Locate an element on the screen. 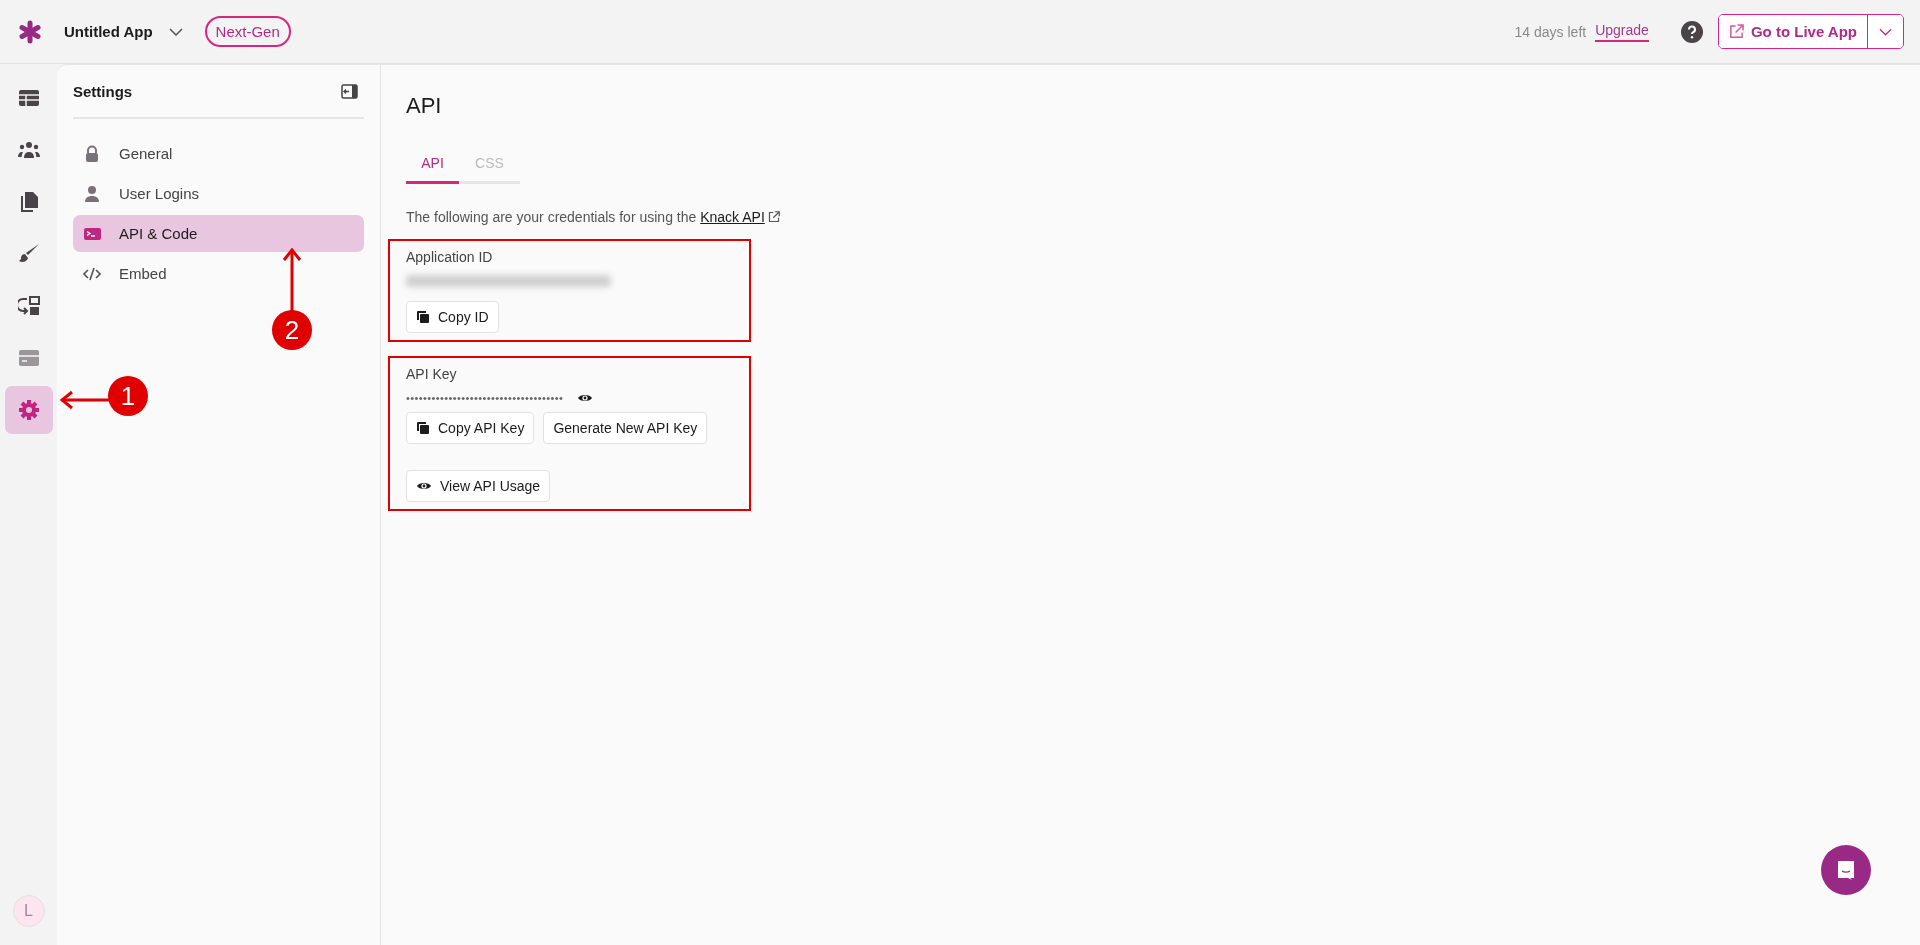 The image size is (1920, 945). help-icon is located at coordinates (1691, 31).